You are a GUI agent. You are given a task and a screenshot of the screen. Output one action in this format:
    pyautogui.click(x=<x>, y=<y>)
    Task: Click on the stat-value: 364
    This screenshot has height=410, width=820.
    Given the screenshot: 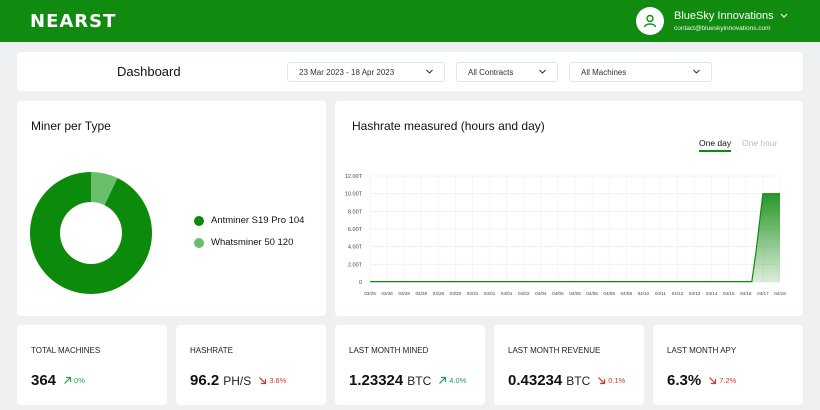 What is the action you would take?
    pyautogui.click(x=44, y=380)
    